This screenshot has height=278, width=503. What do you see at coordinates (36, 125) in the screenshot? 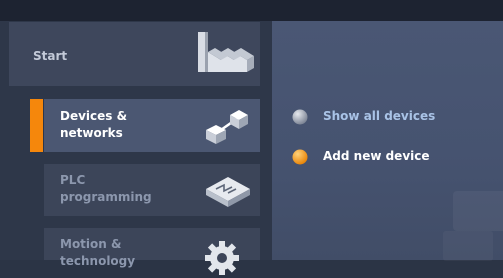
I see `active-marker` at bounding box center [36, 125].